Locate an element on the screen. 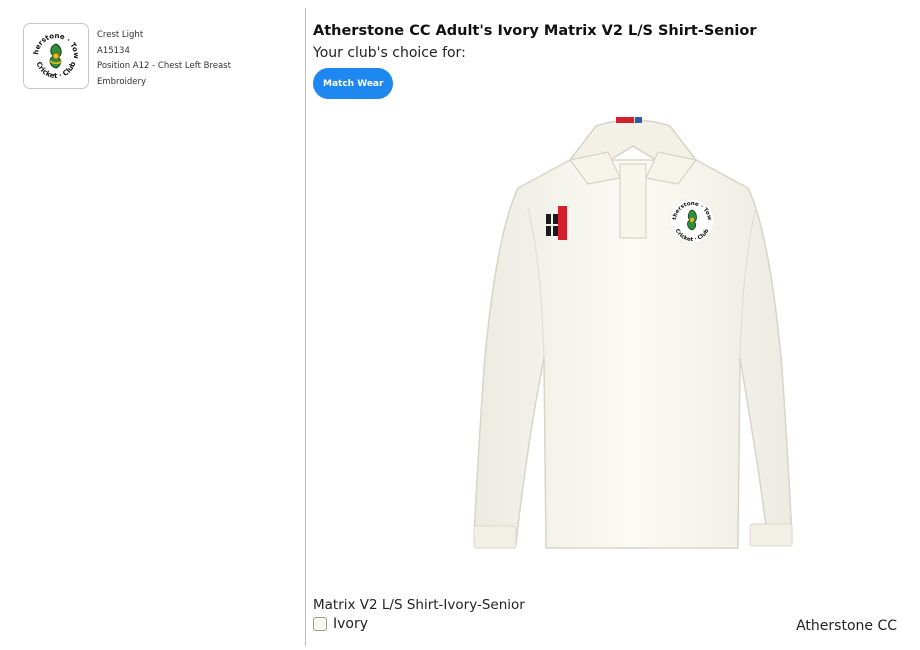 This screenshot has width=920, height=650. panel-divider is located at coordinates (305, 327).